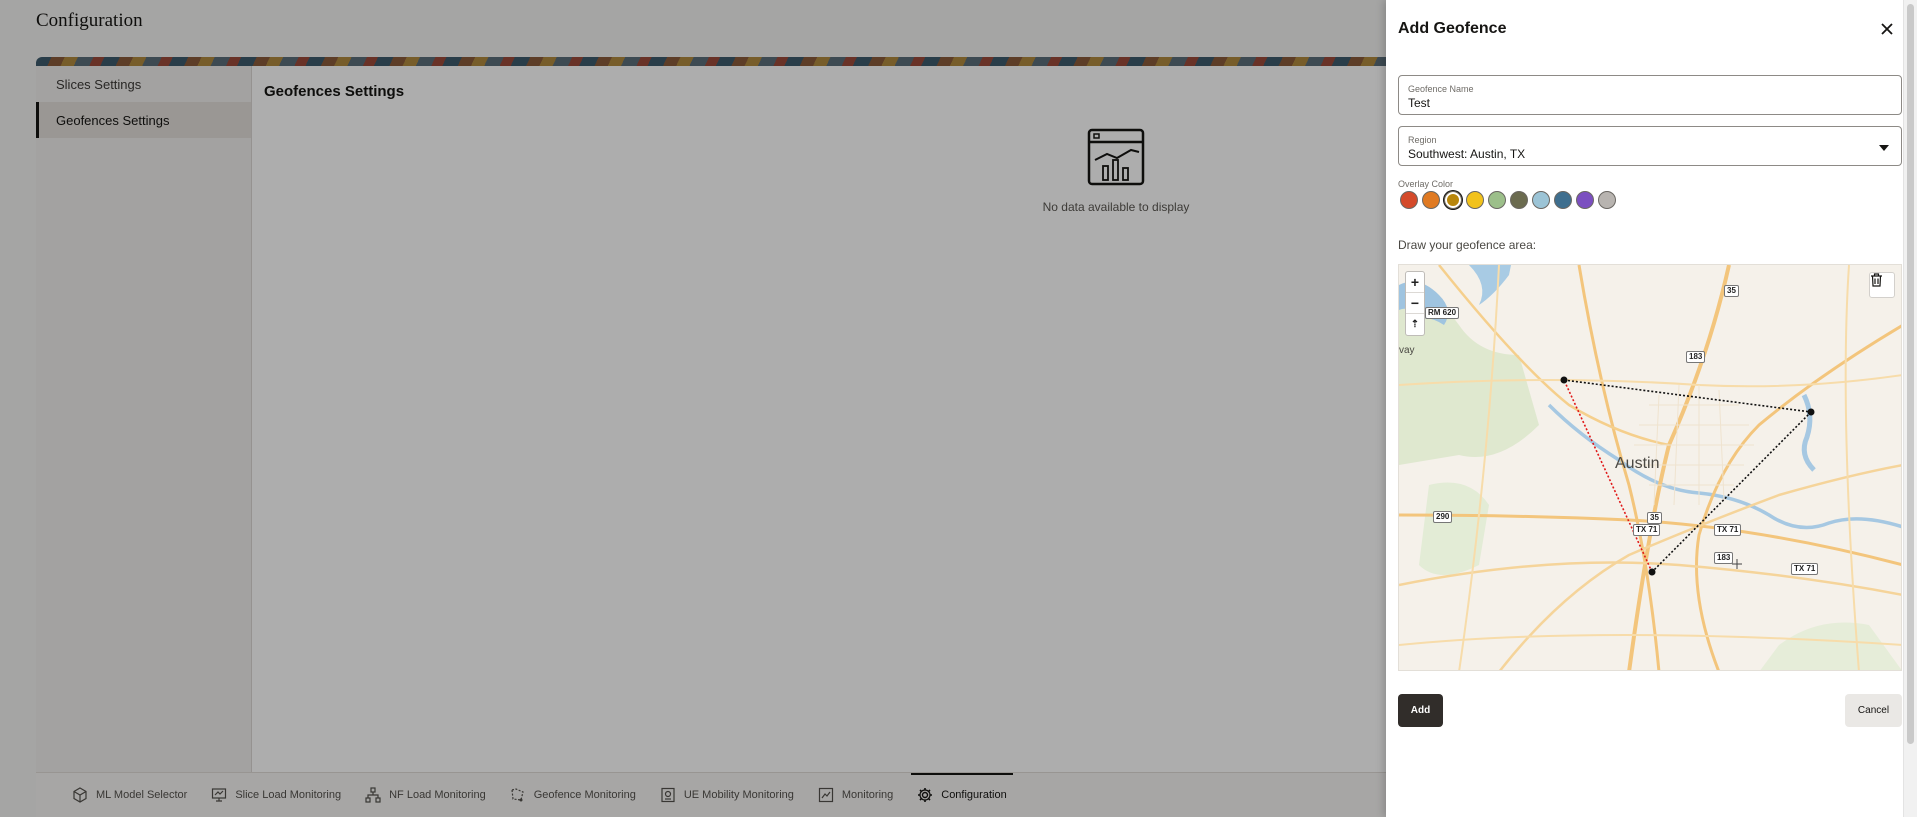 The width and height of the screenshot is (1917, 817). I want to click on route-label: RM 620, so click(1442, 313).